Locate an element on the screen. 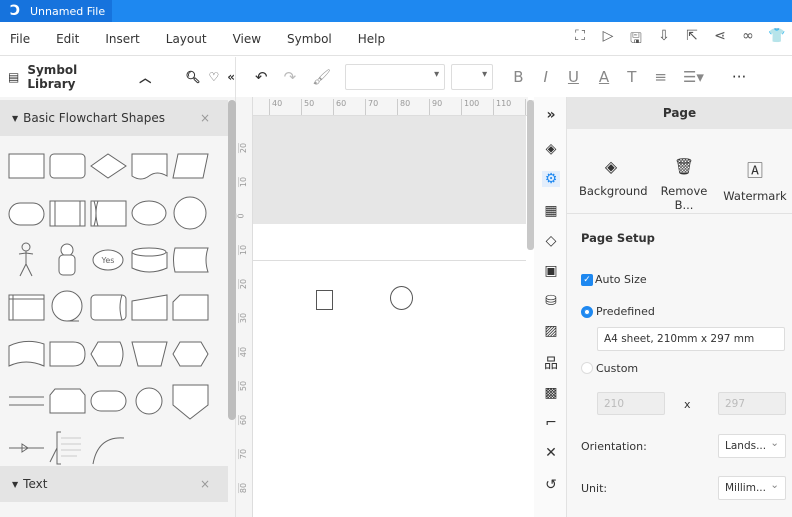  shape-rounded-terminator is located at coordinates (108, 401).